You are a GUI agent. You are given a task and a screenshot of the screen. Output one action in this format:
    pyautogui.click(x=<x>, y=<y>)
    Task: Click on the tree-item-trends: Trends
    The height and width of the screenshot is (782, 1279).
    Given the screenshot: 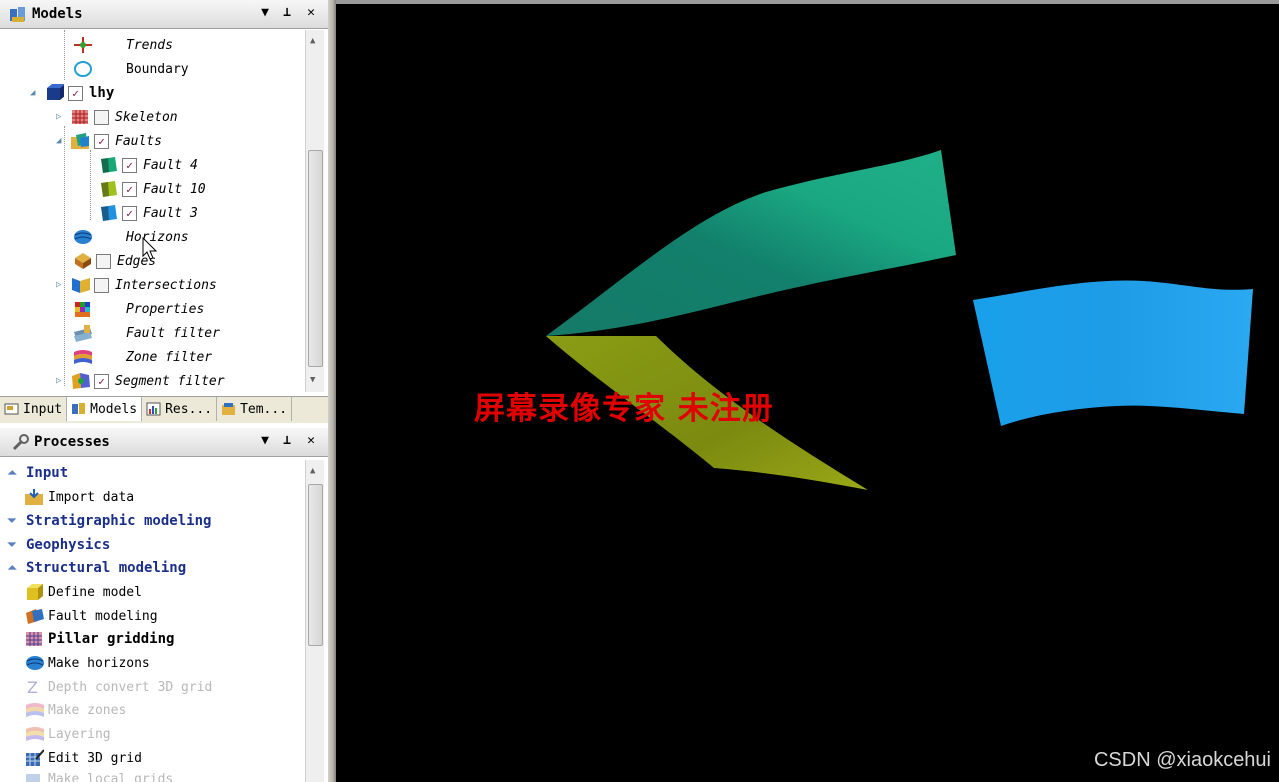 What is the action you would take?
    pyautogui.click(x=122, y=45)
    